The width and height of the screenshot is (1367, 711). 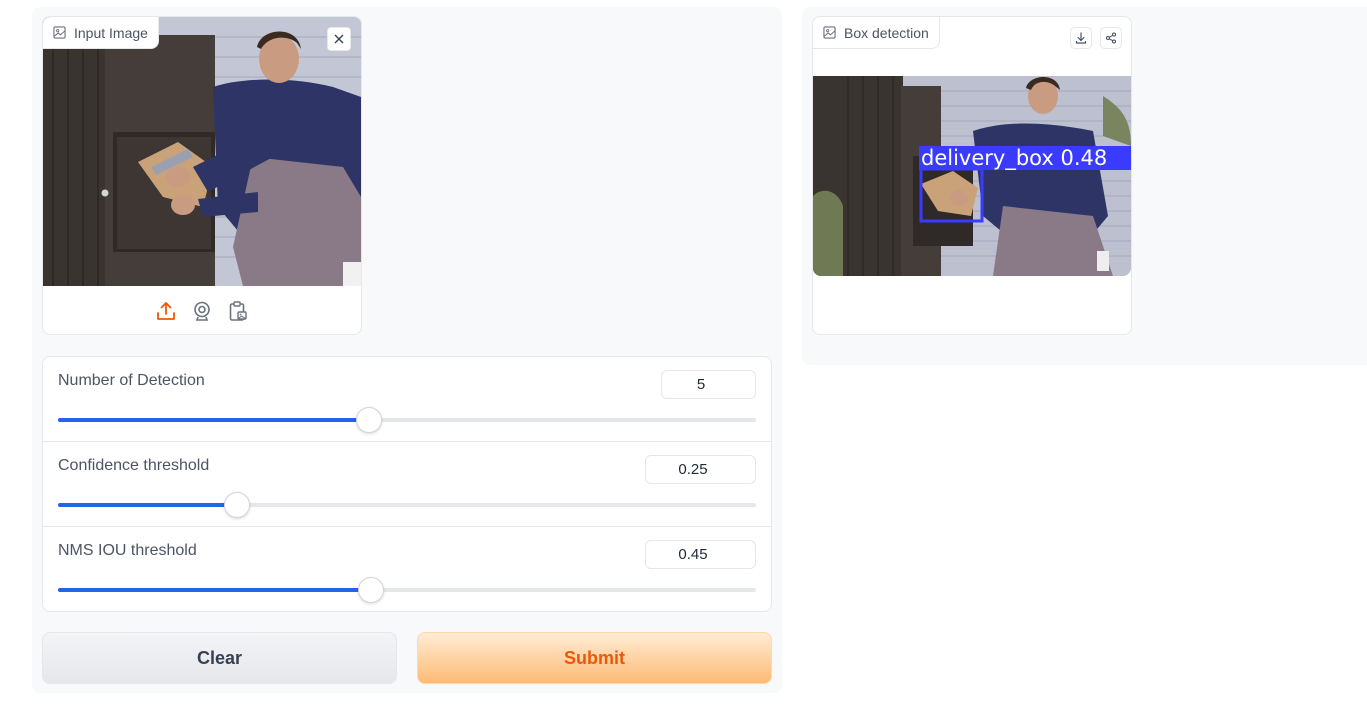 What do you see at coordinates (708, 384) in the screenshot?
I see `number-of-detection-input` at bounding box center [708, 384].